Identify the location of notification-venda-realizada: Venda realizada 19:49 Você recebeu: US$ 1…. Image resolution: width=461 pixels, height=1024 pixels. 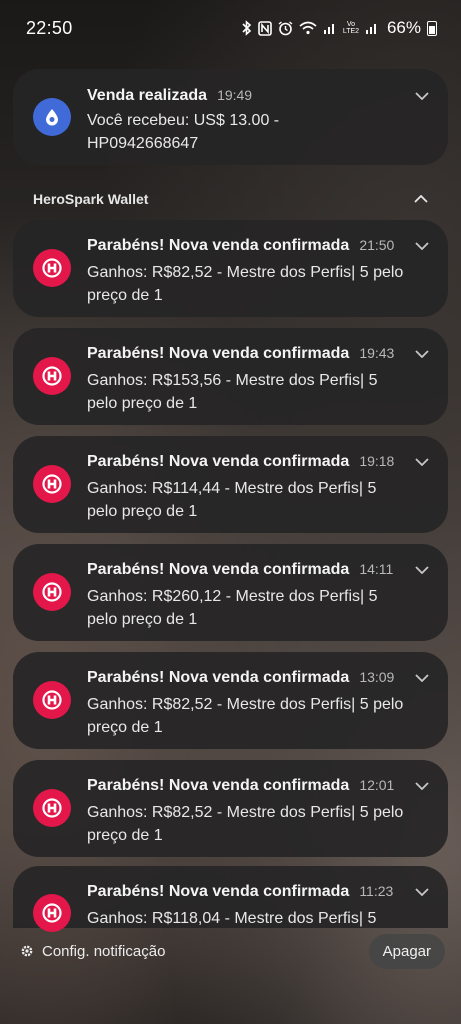
(230, 117).